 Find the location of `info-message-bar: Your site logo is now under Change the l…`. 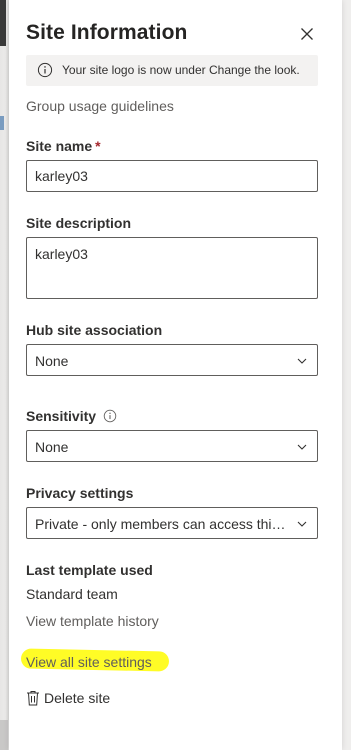

info-message-bar: Your site logo is now under Change the l… is located at coordinates (172, 70).